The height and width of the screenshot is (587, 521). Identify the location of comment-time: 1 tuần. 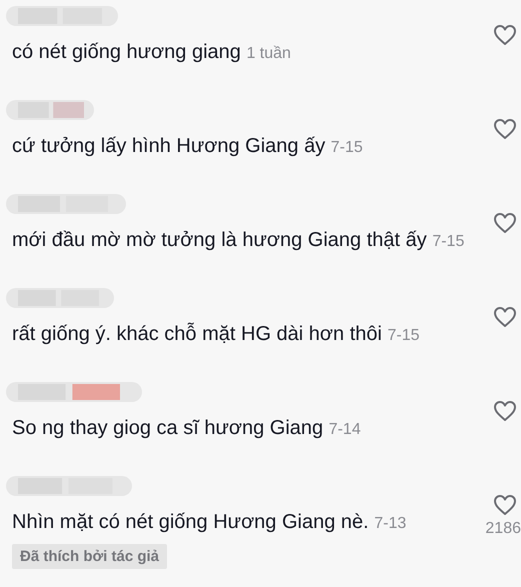
(268, 53).